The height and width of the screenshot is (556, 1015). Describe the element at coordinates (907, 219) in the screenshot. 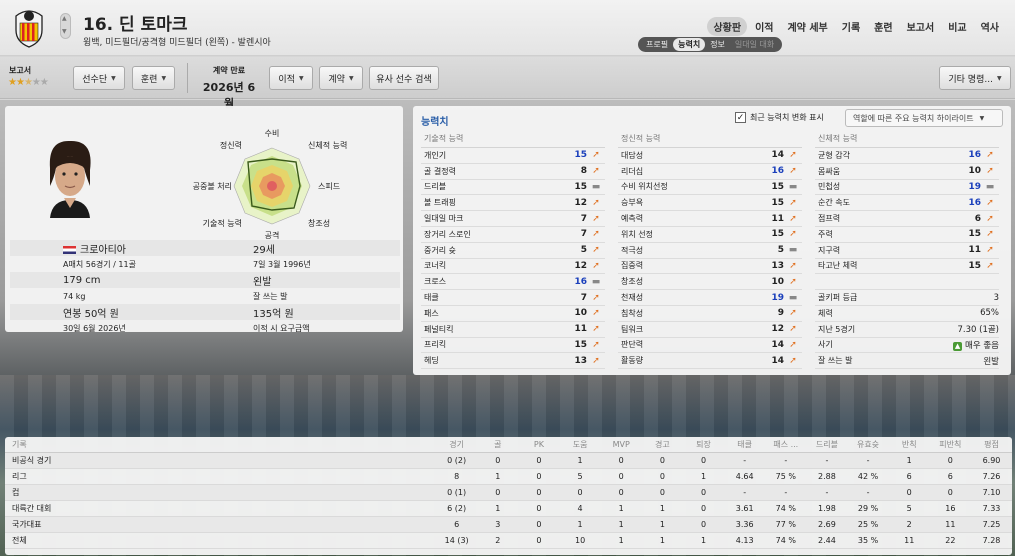

I see `attribute-row: 점프력 6 ➚` at that location.